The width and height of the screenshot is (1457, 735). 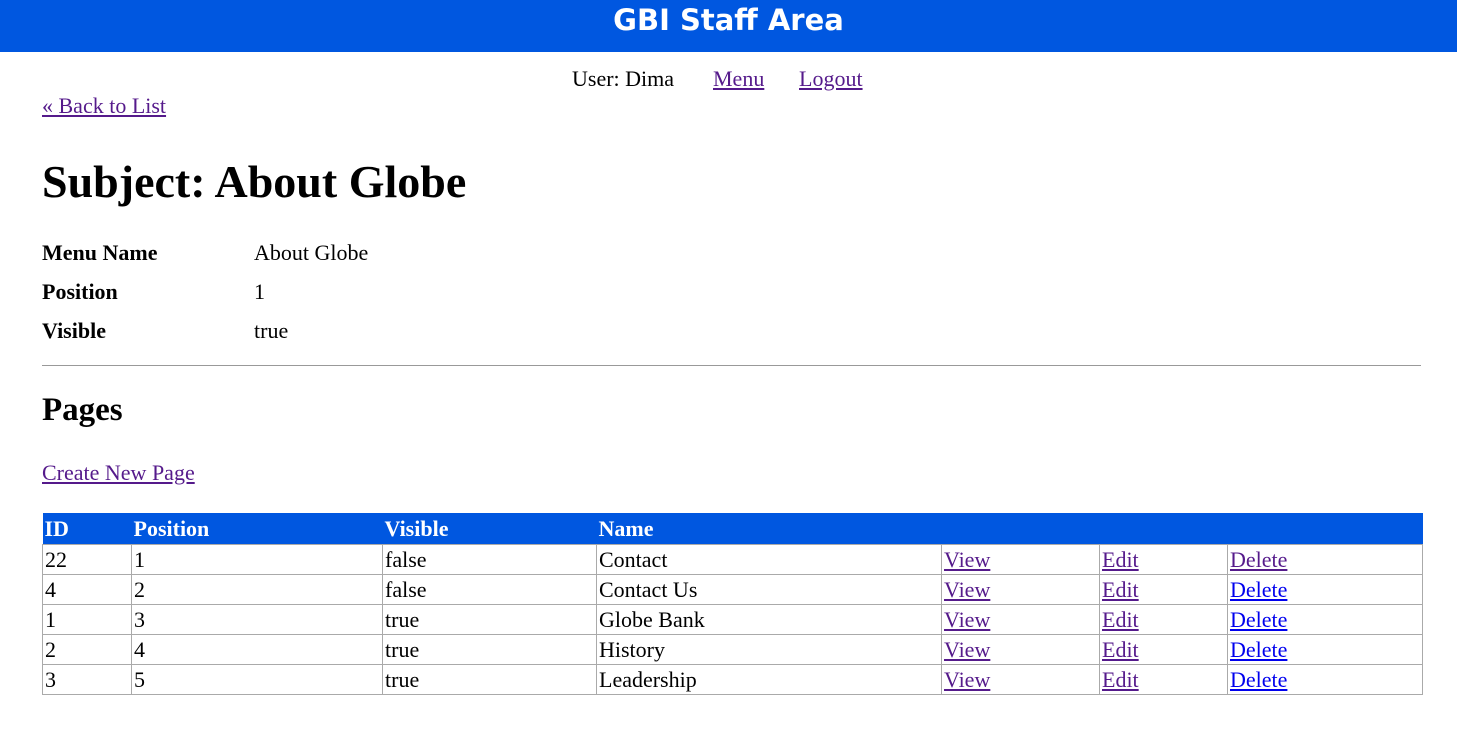 What do you see at coordinates (489, 529) in the screenshot?
I see `column-header-visible: Visible` at bounding box center [489, 529].